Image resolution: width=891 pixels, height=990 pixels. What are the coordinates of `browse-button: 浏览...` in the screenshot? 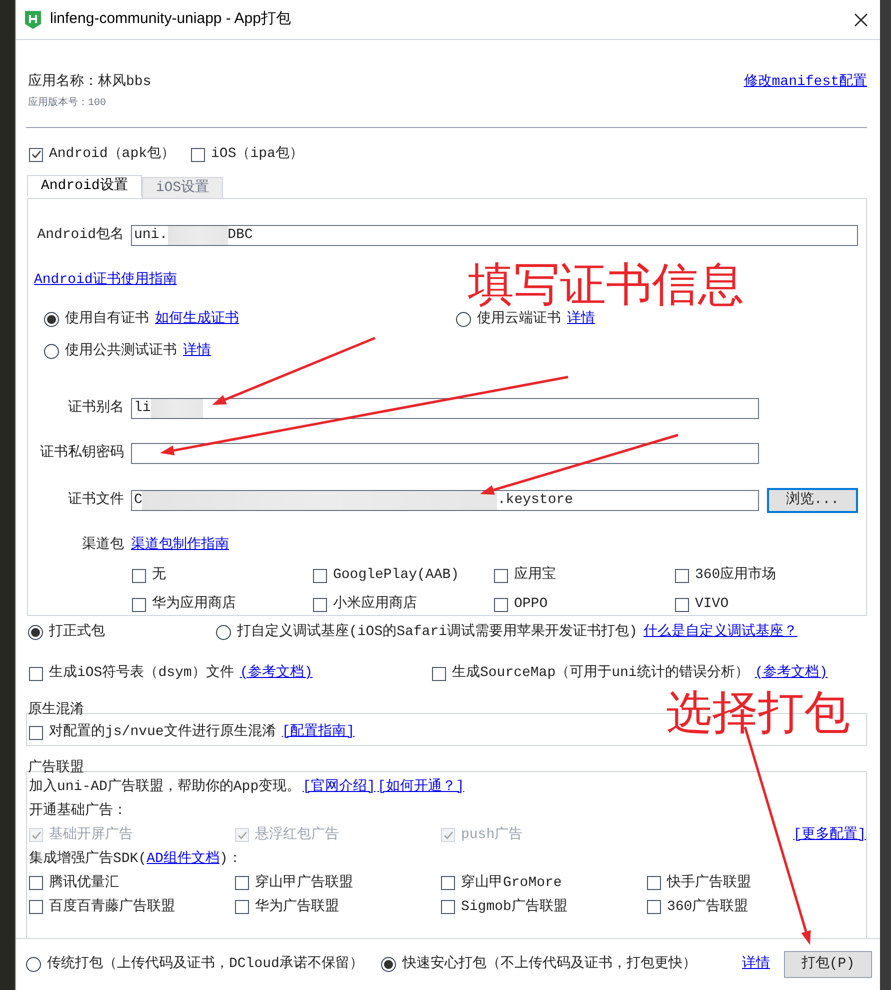 It's located at (812, 500).